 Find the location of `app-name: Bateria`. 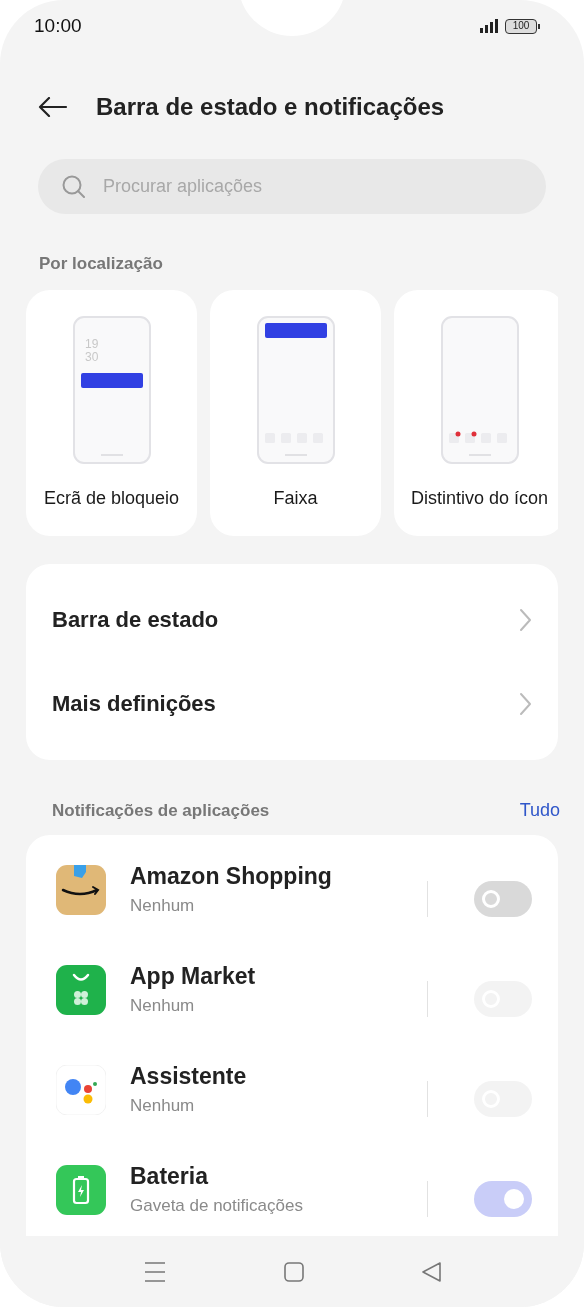

app-name: Bateria is located at coordinates (170, 1176).